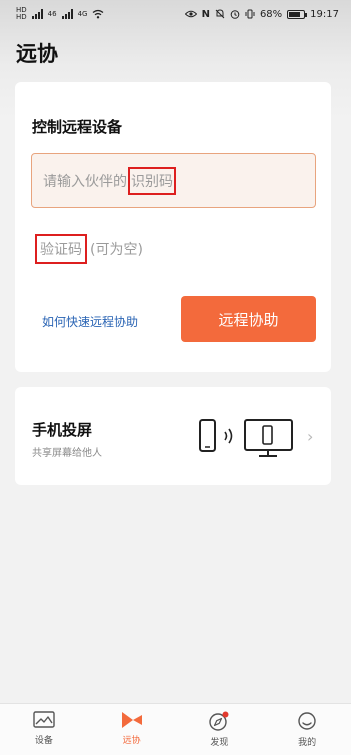 This screenshot has width=351, height=755. I want to click on device-icon, so click(44, 719).